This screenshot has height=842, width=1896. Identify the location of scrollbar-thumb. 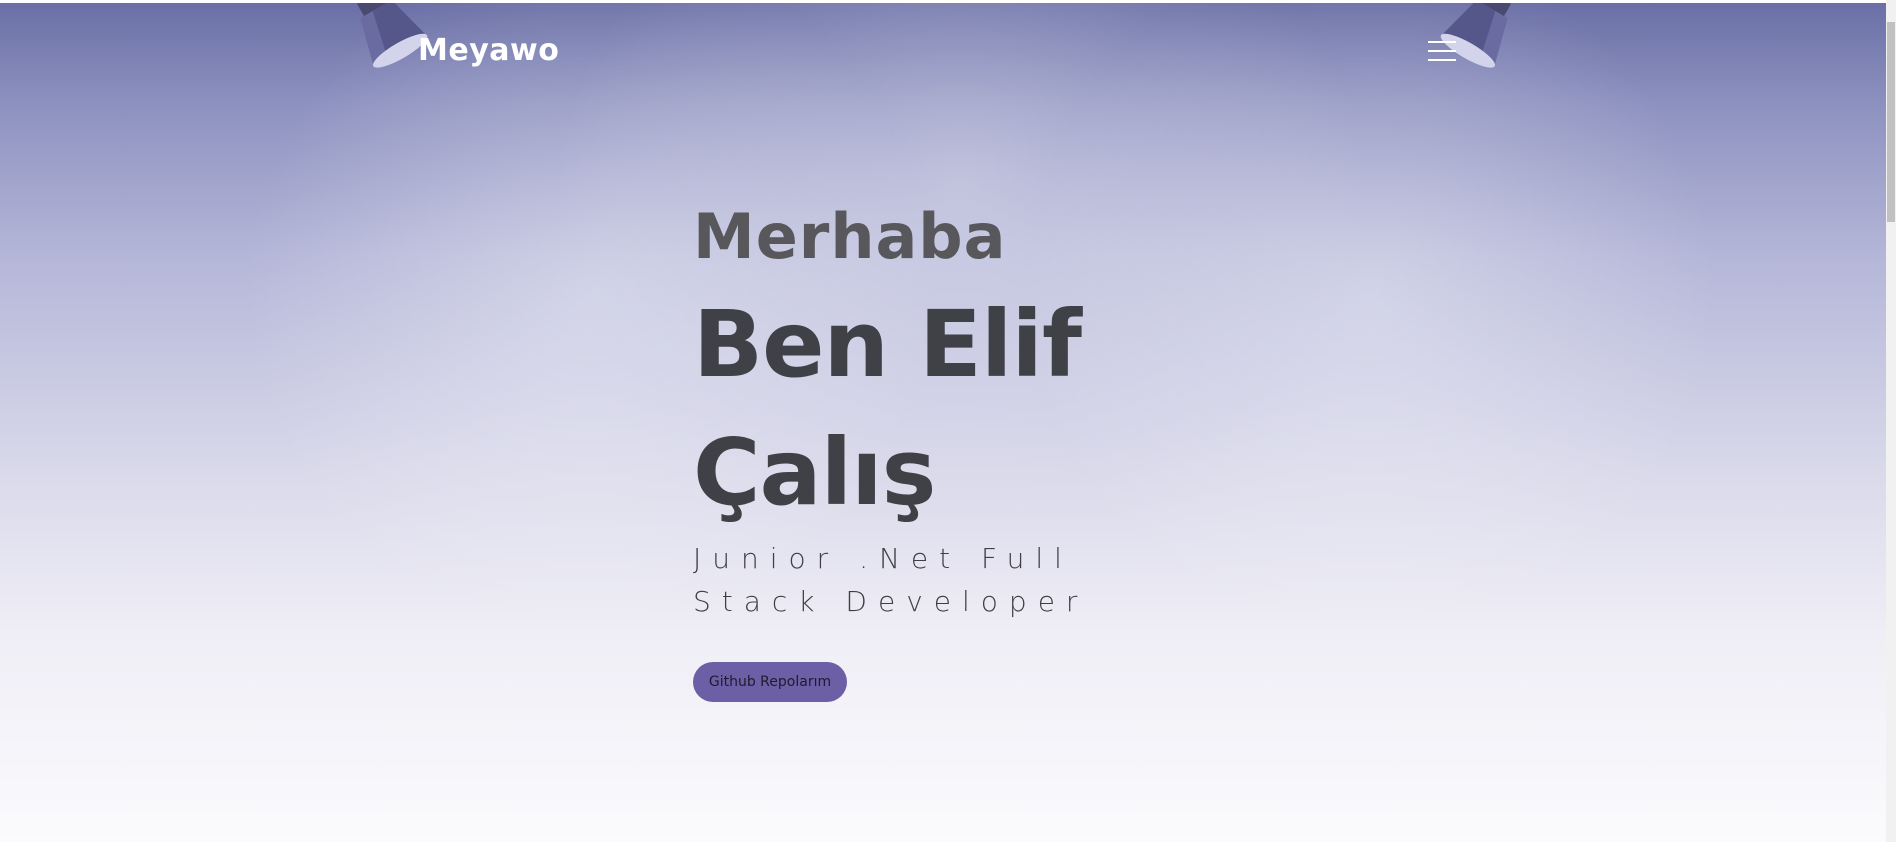
(1891, 122).